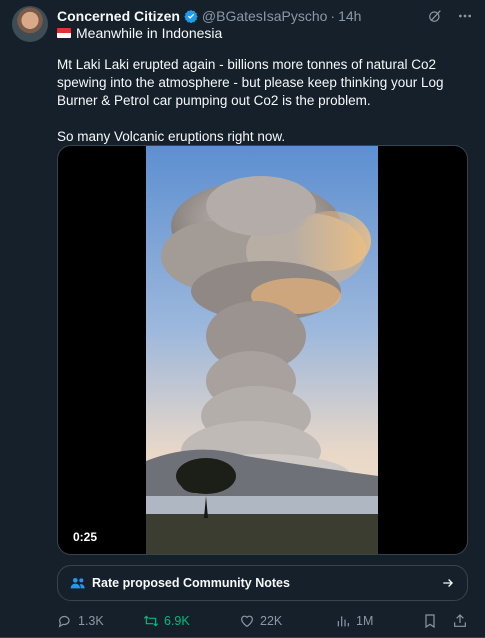 This screenshot has height=638, width=485. What do you see at coordinates (448, 583) in the screenshot?
I see `arrow-right-icon` at bounding box center [448, 583].